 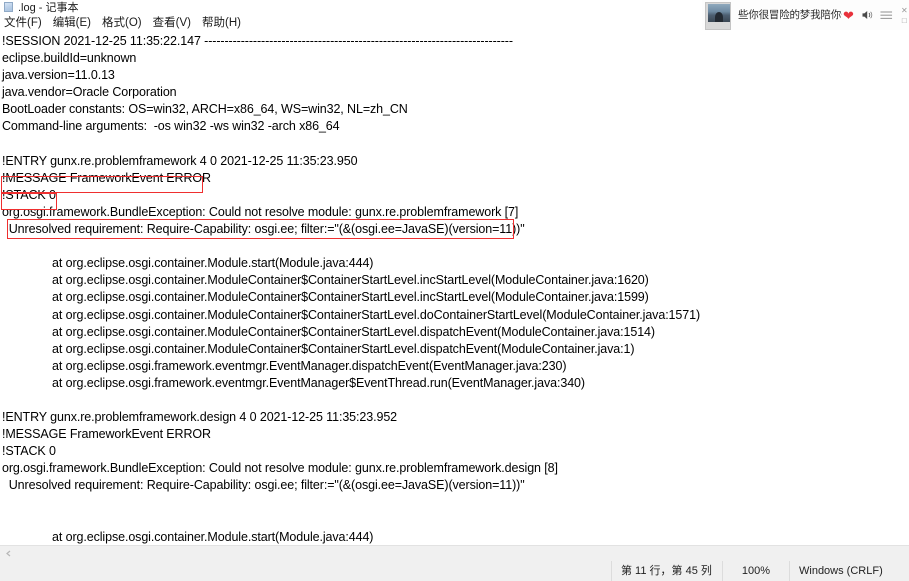 What do you see at coordinates (904, 15) in the screenshot?
I see `window-controls: ✕ □` at bounding box center [904, 15].